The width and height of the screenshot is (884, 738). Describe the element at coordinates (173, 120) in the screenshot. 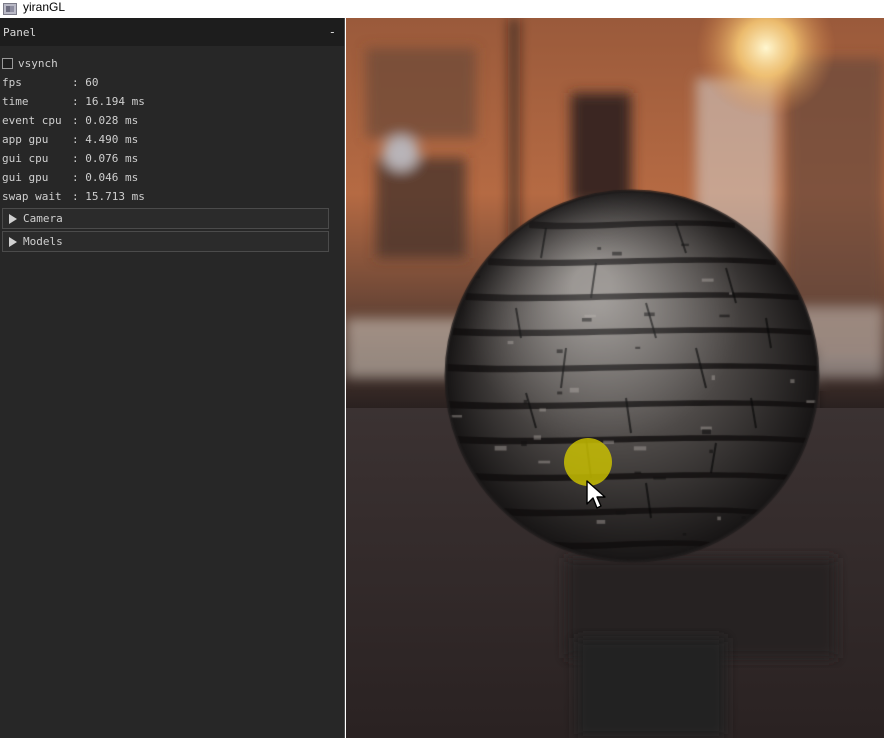

I see `stat-row-event-cpu: event cpu : 0.028 ms` at that location.